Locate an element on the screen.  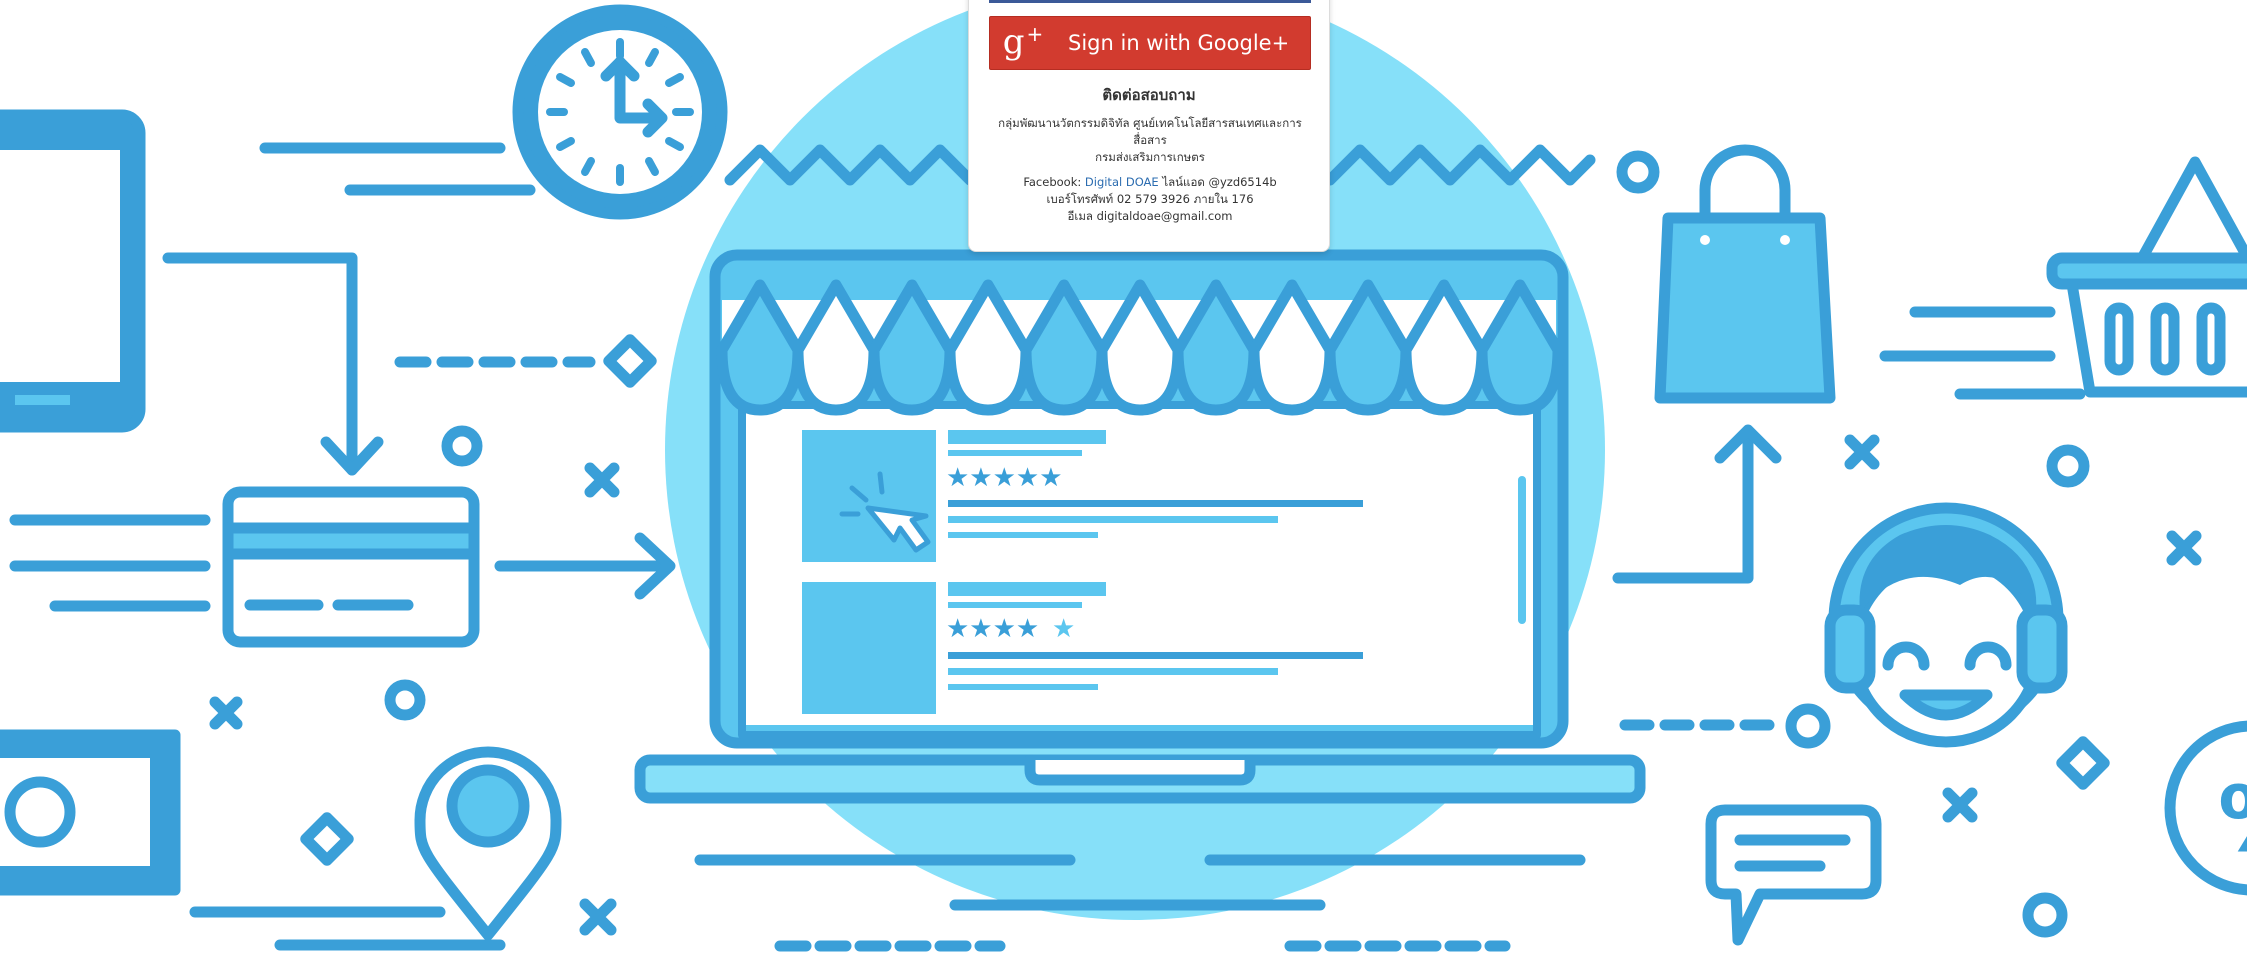
contact-org-line: สื่อสาร is located at coordinates (1150, 140).